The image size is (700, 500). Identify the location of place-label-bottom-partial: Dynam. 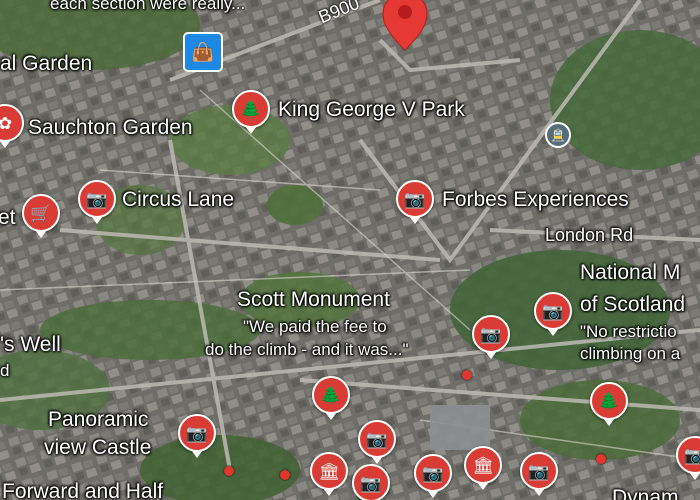
(645, 493).